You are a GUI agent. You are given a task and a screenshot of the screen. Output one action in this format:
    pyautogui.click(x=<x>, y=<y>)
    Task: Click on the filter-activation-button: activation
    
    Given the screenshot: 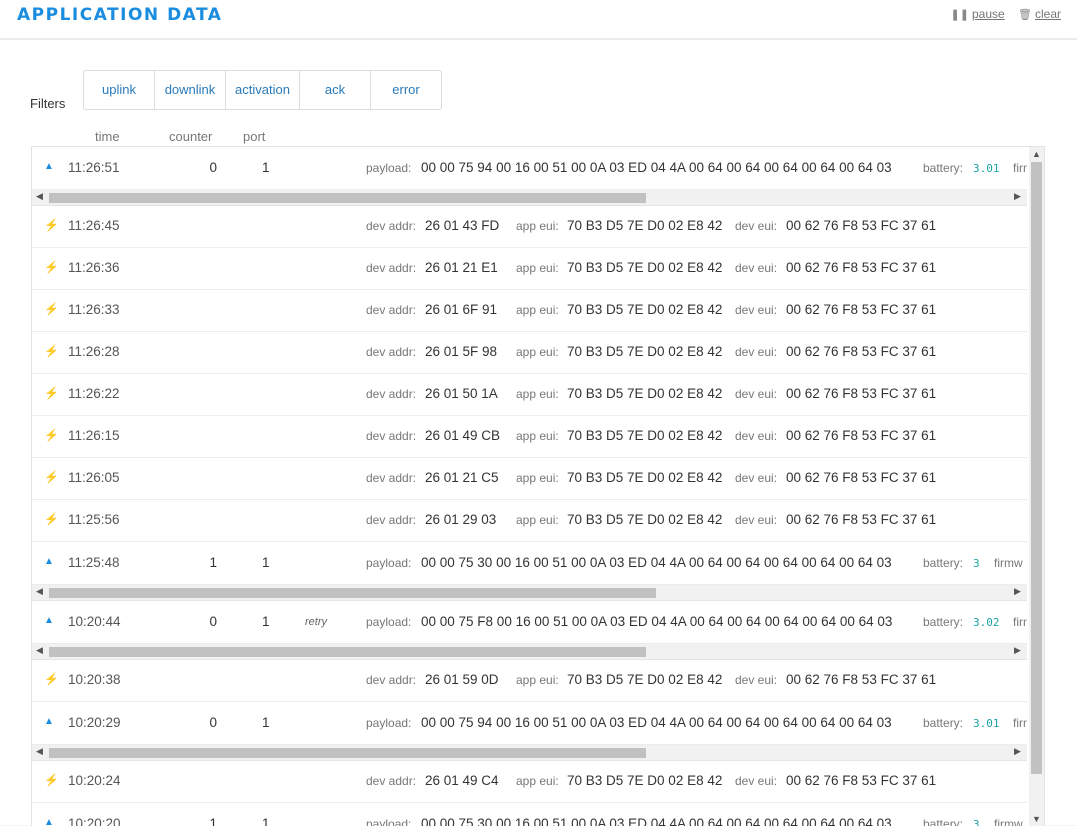 What is the action you would take?
    pyautogui.click(x=263, y=90)
    